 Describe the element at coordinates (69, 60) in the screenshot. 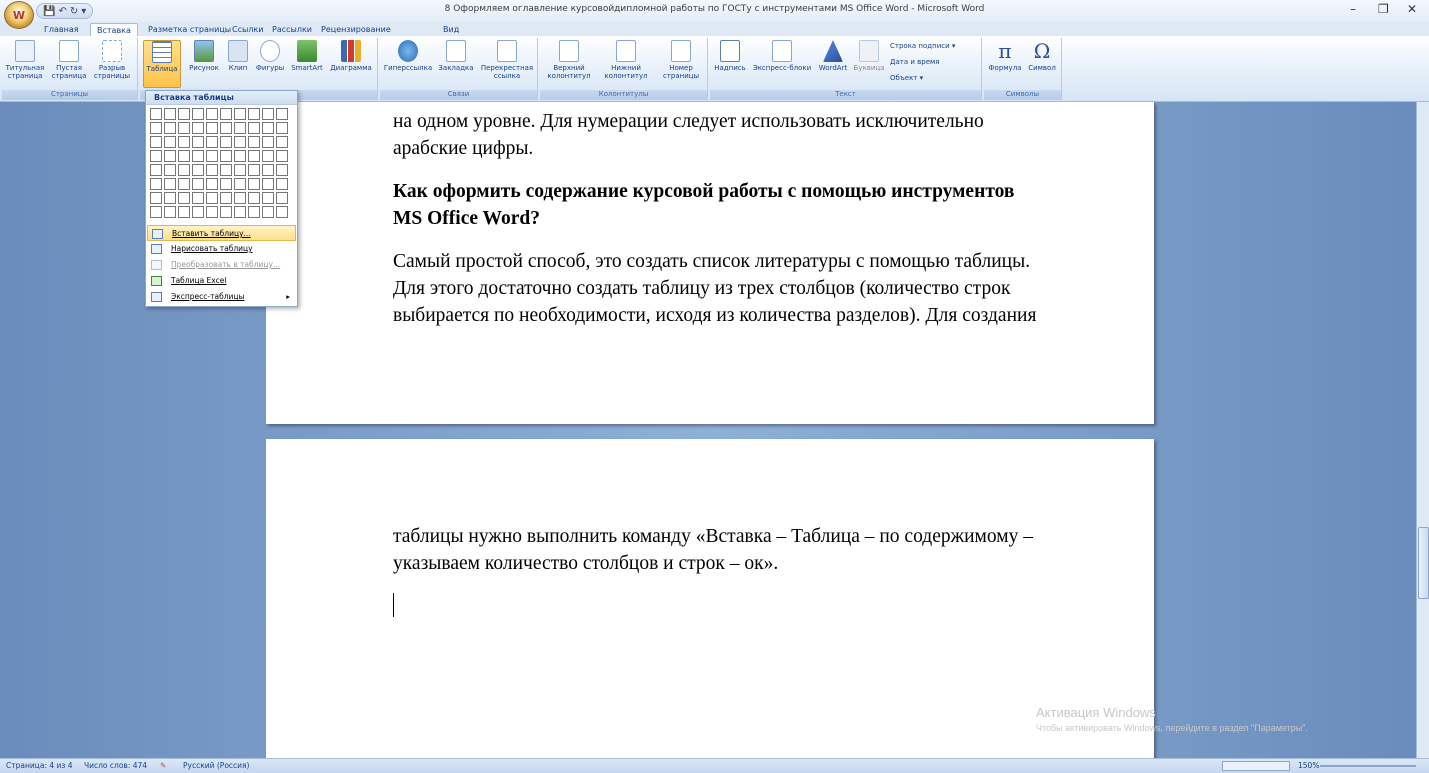

I see `blank-page-button: Пустая страница` at that location.